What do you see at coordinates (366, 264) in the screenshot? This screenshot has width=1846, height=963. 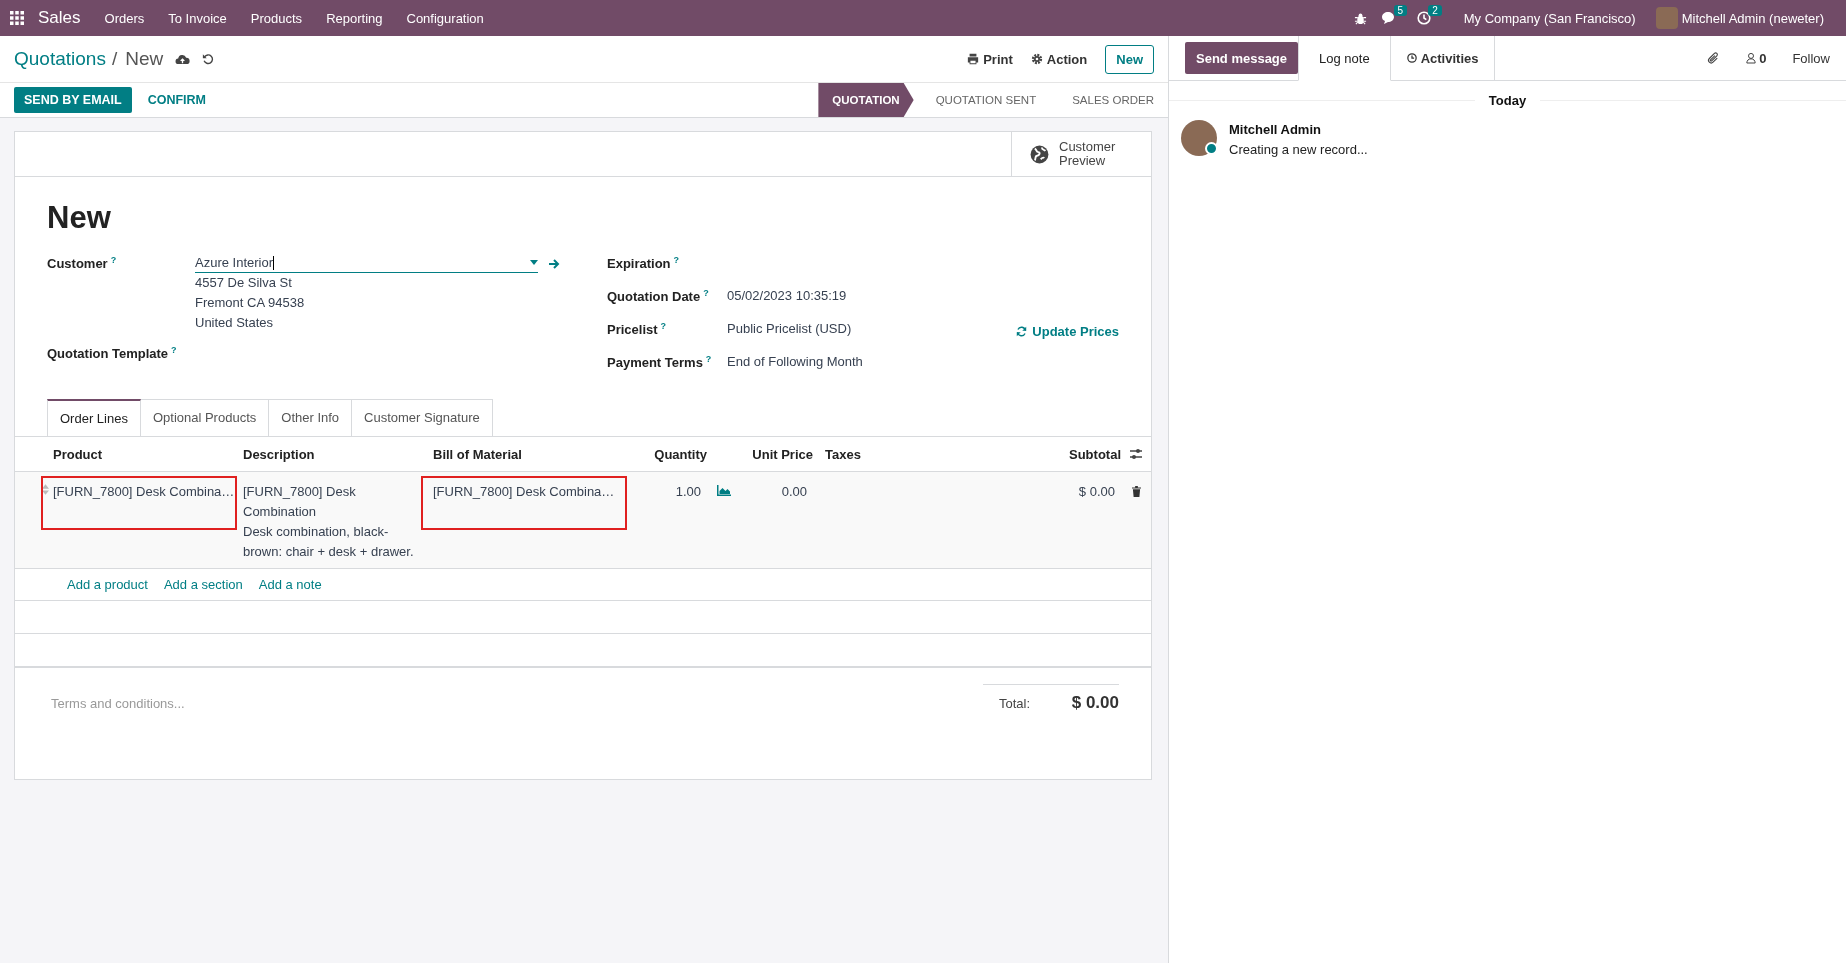 I see `customer-field: Azure Interior` at bounding box center [366, 264].